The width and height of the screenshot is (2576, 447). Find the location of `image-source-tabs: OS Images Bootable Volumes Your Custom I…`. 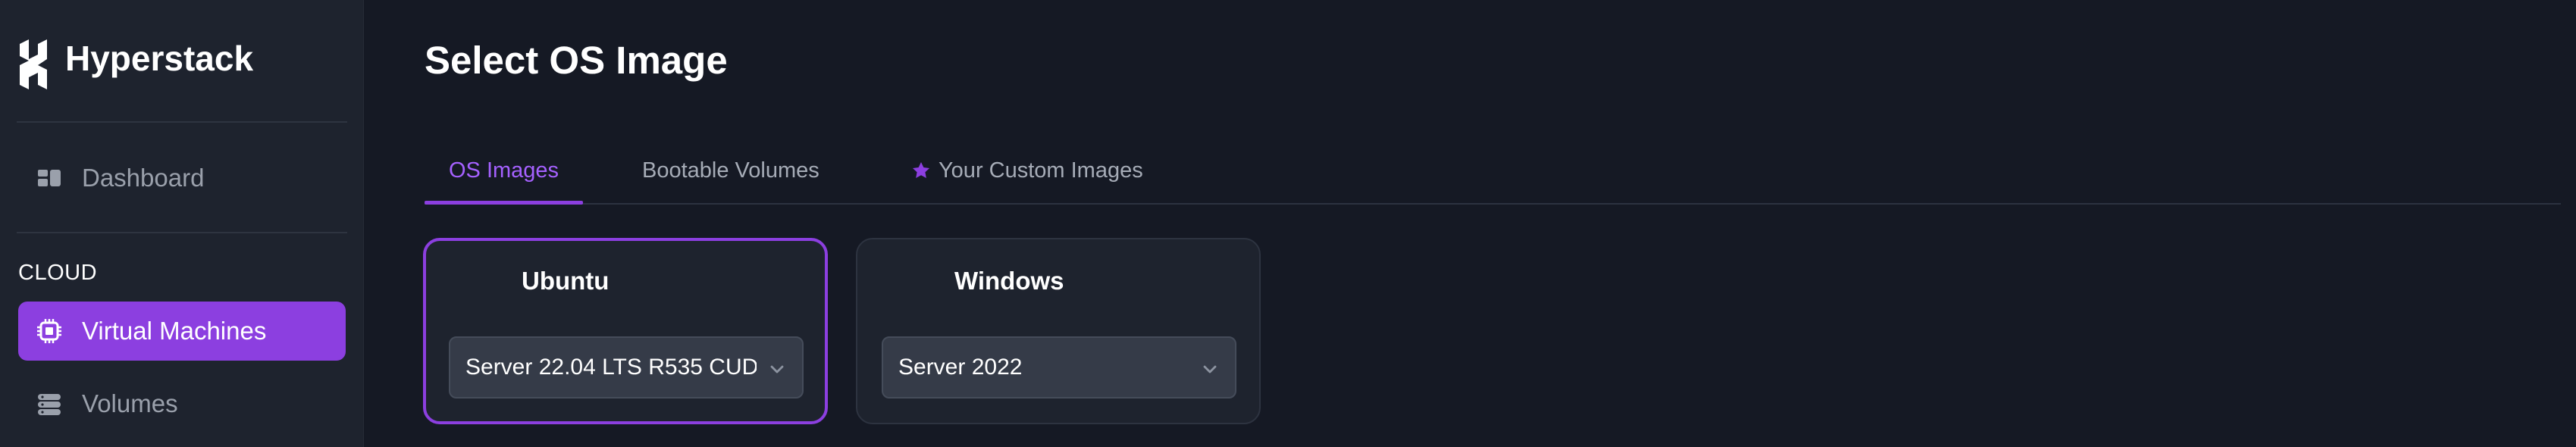

image-source-tabs: OS Images Bootable Volumes Your Custom I… is located at coordinates (1493, 170).